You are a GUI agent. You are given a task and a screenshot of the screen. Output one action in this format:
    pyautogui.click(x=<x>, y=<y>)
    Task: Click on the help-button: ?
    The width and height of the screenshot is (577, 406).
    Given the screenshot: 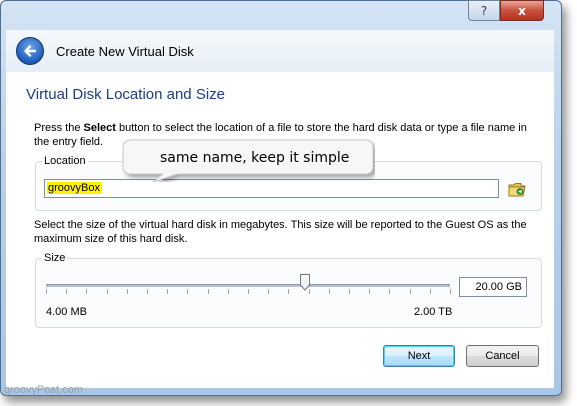 What is the action you would take?
    pyautogui.click(x=484, y=10)
    